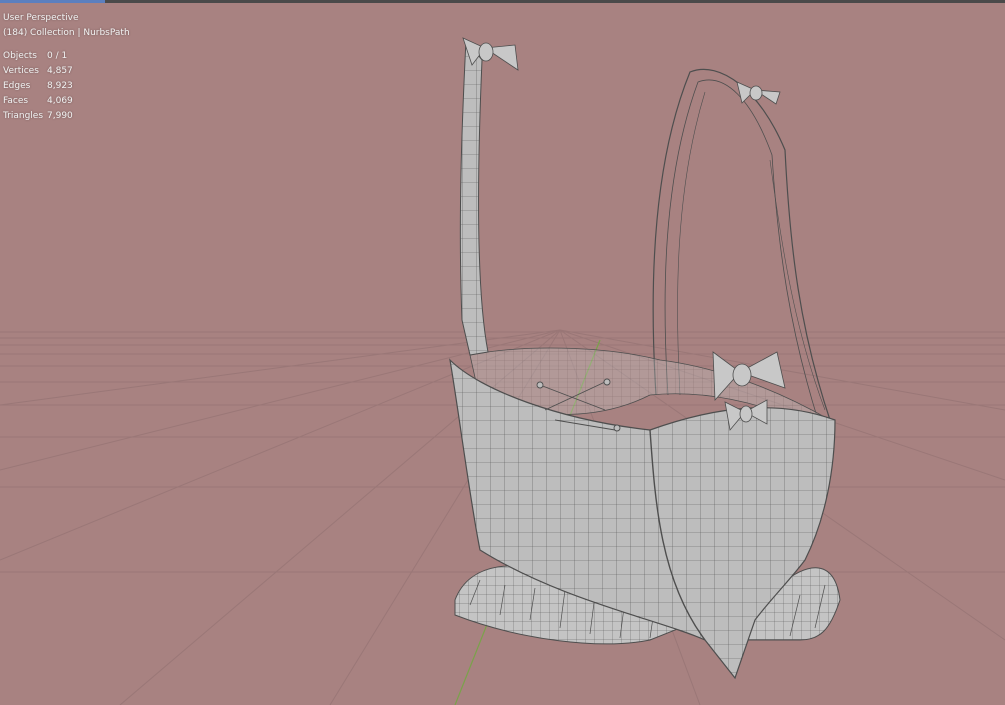 The height and width of the screenshot is (705, 1005). What do you see at coordinates (474, 197) in the screenshot?
I see `front-strap` at bounding box center [474, 197].